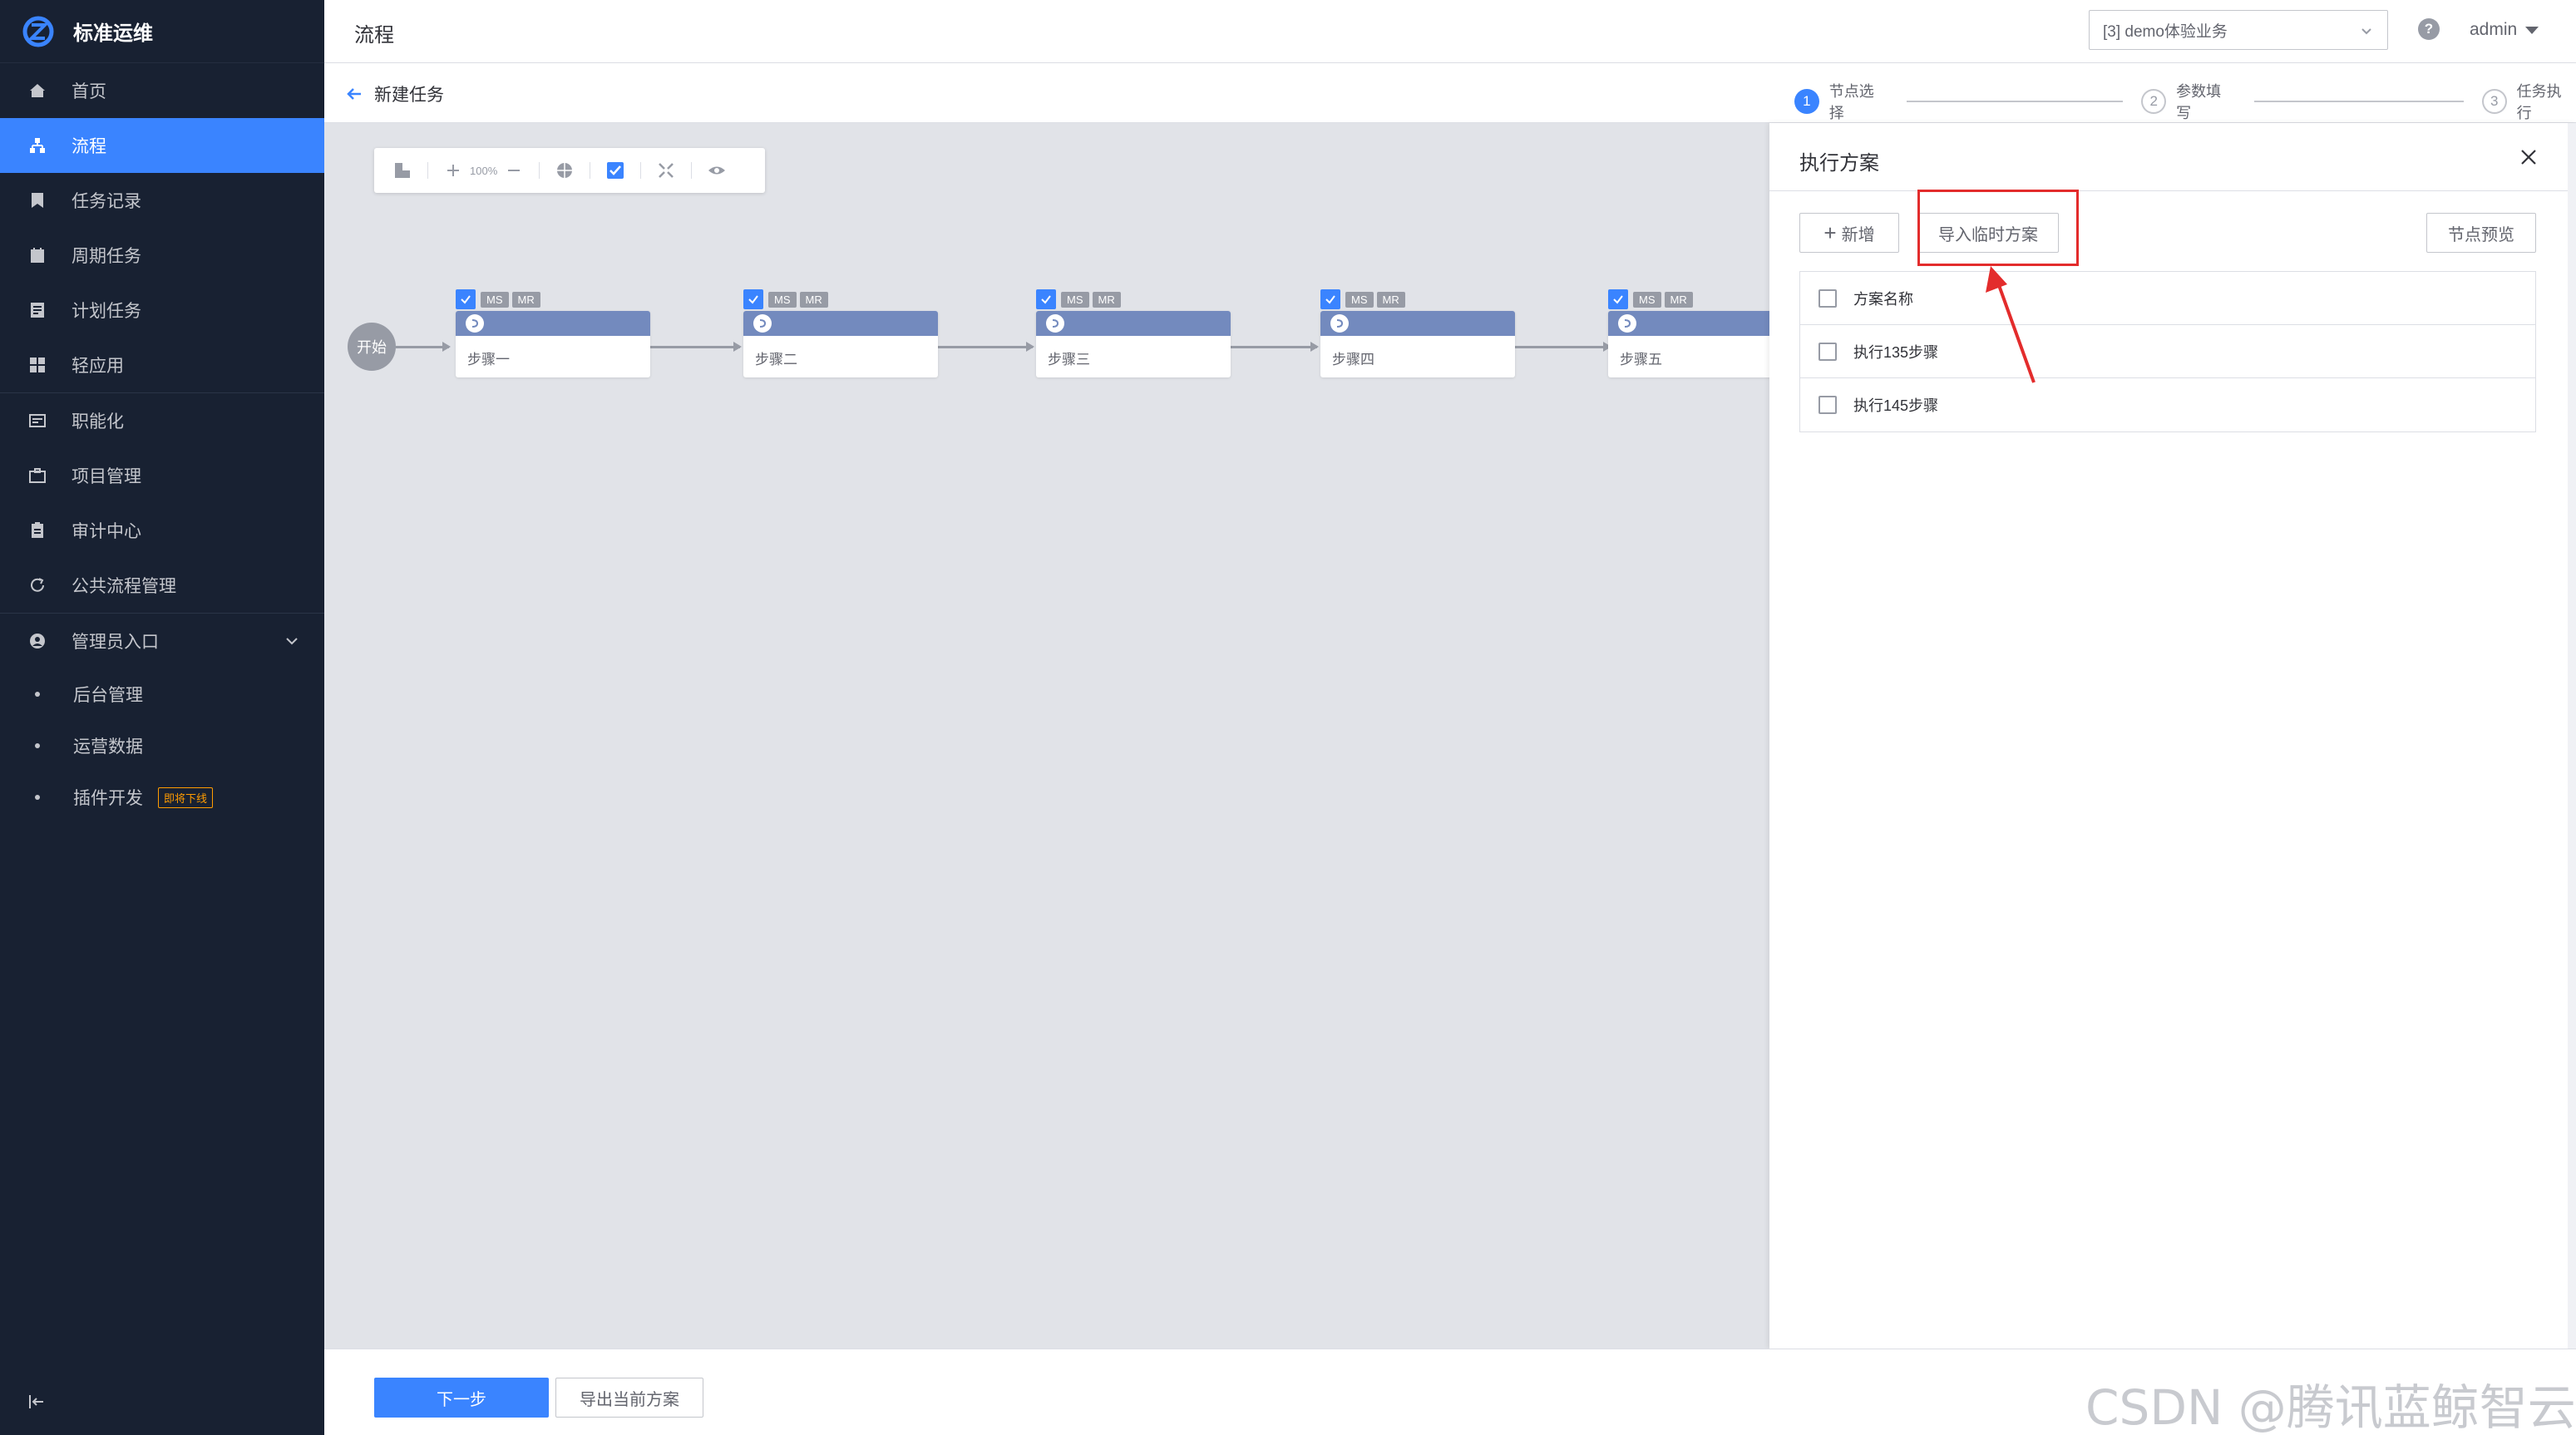  What do you see at coordinates (1641, 359) in the screenshot?
I see `node-label: 步骤五` at bounding box center [1641, 359].